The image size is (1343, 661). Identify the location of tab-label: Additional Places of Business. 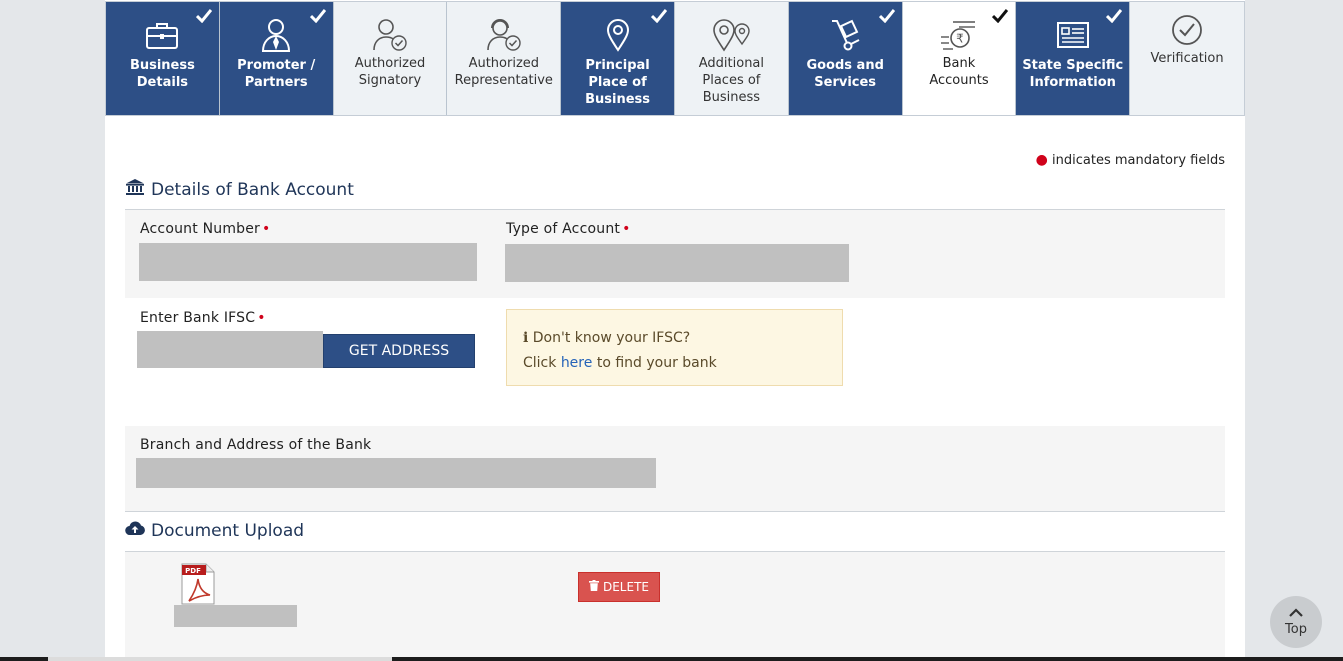
(731, 80).